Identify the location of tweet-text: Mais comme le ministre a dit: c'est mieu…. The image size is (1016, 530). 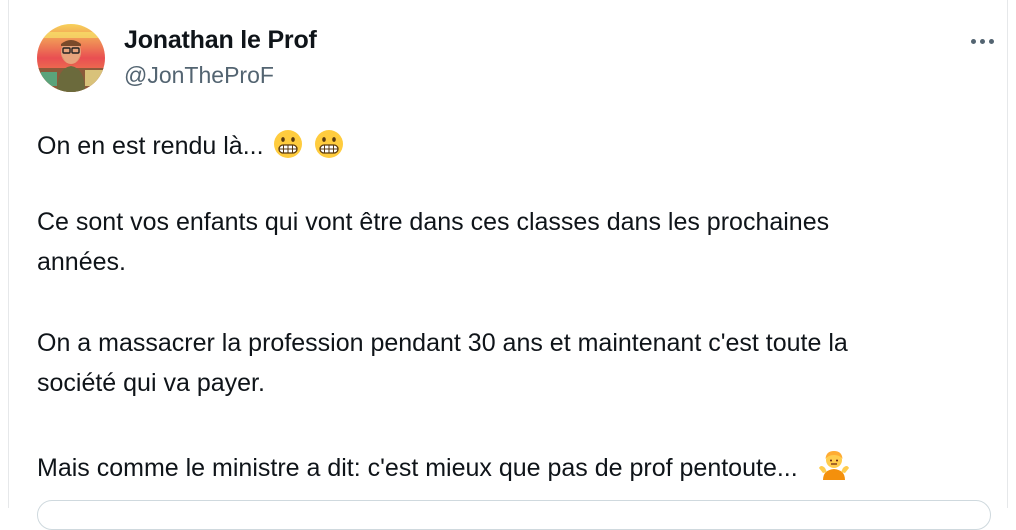
(417, 468).